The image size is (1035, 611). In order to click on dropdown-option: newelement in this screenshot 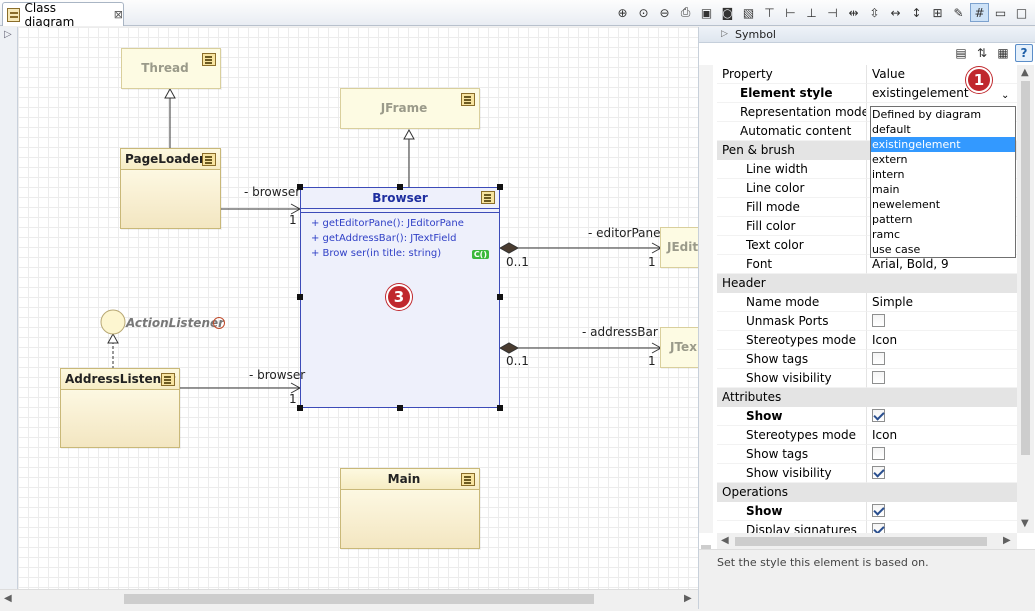, I will do `click(943, 204)`.